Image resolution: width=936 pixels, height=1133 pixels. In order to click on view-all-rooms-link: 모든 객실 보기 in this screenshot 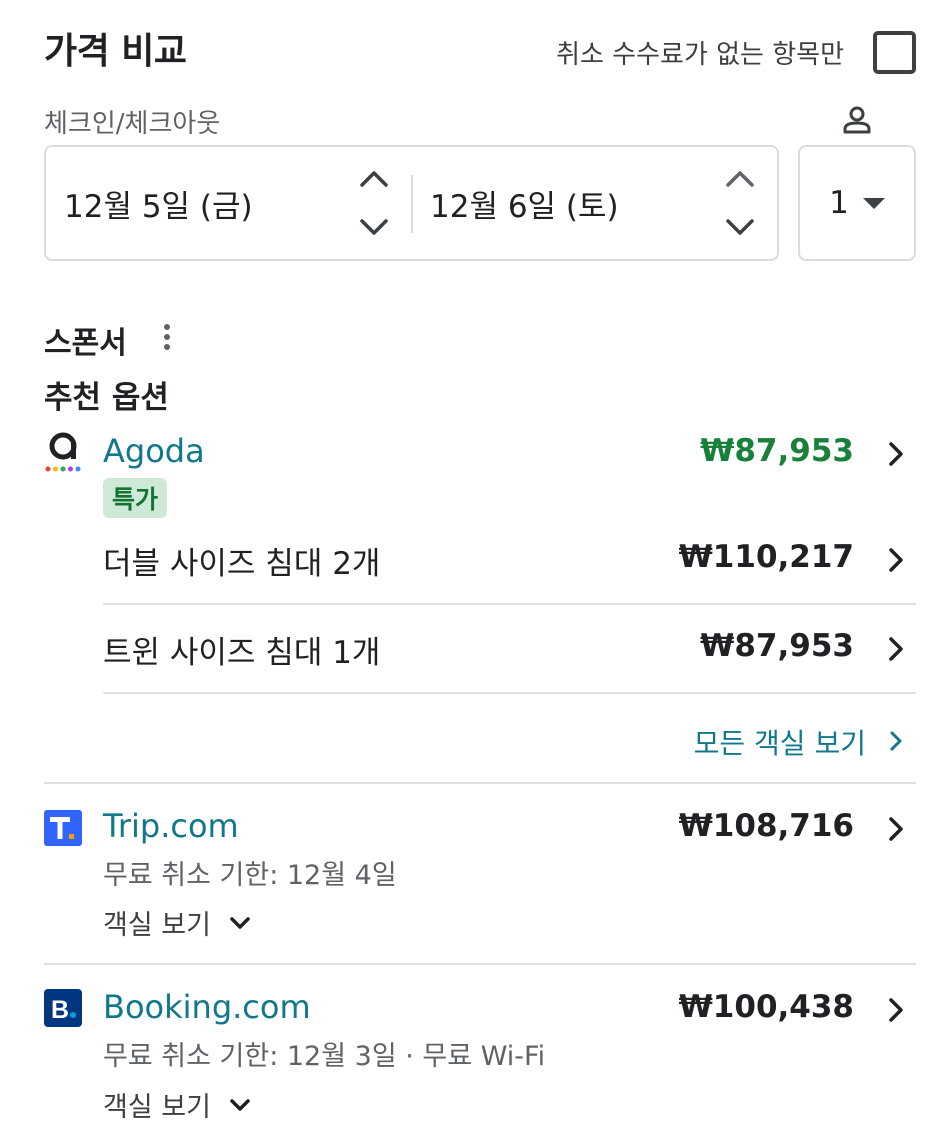, I will do `click(780, 742)`.